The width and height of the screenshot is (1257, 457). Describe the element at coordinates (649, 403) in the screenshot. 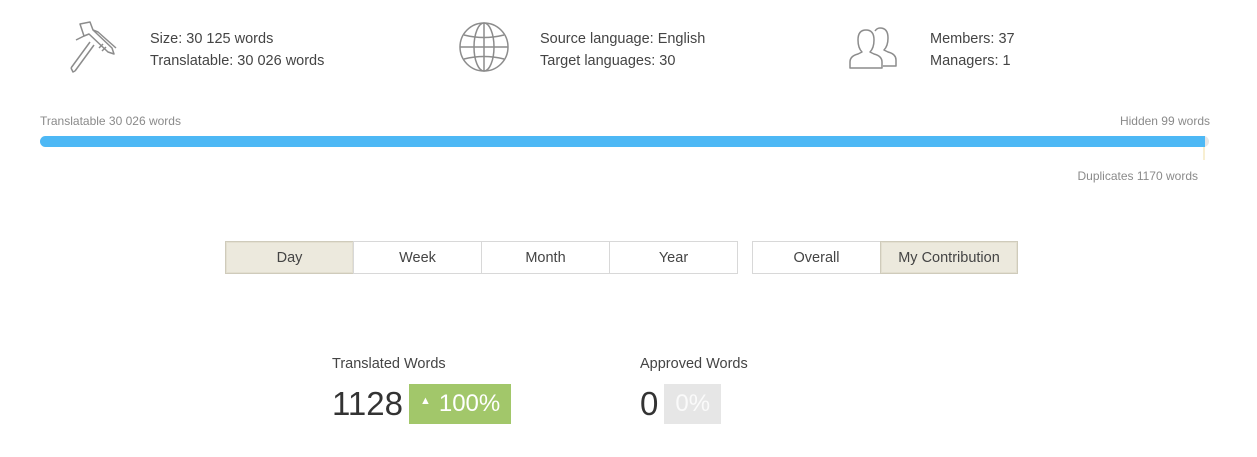

I see `approved-words-value: 0` at that location.